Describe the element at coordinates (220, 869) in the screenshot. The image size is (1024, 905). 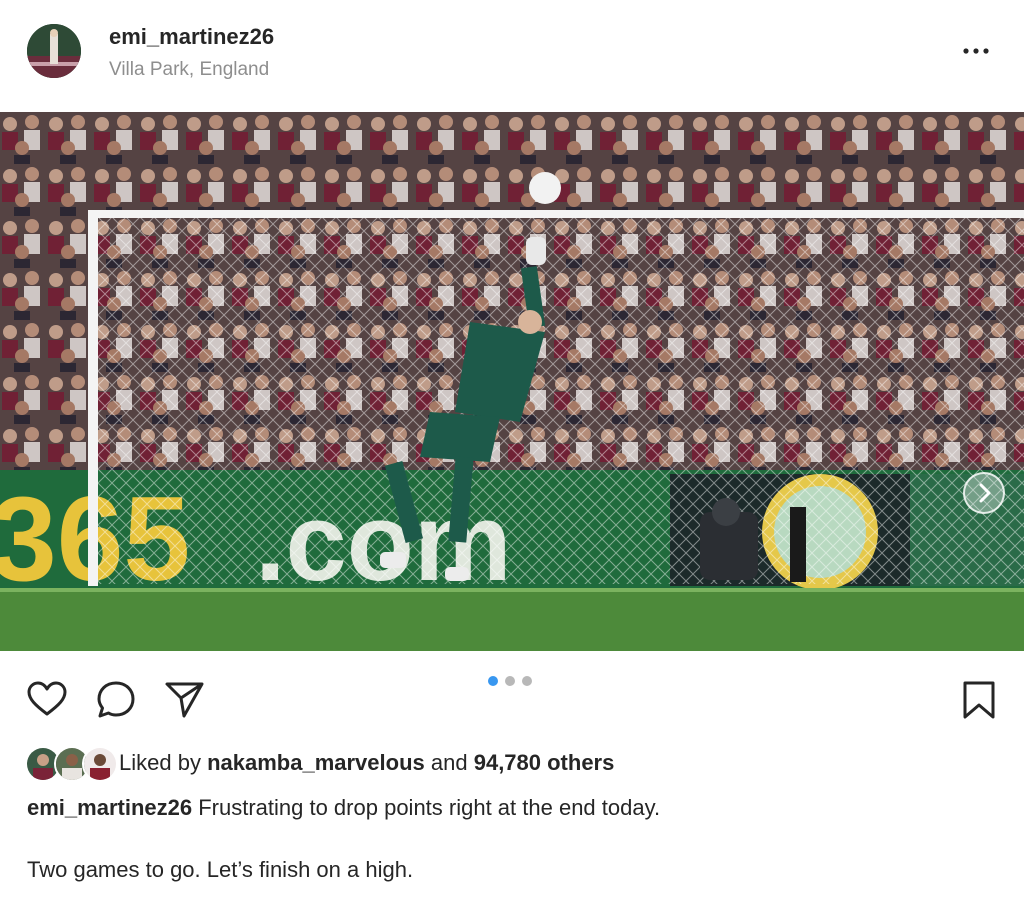
I see `caption-second-line: Two games to go. Let’s finish on a high.` at that location.